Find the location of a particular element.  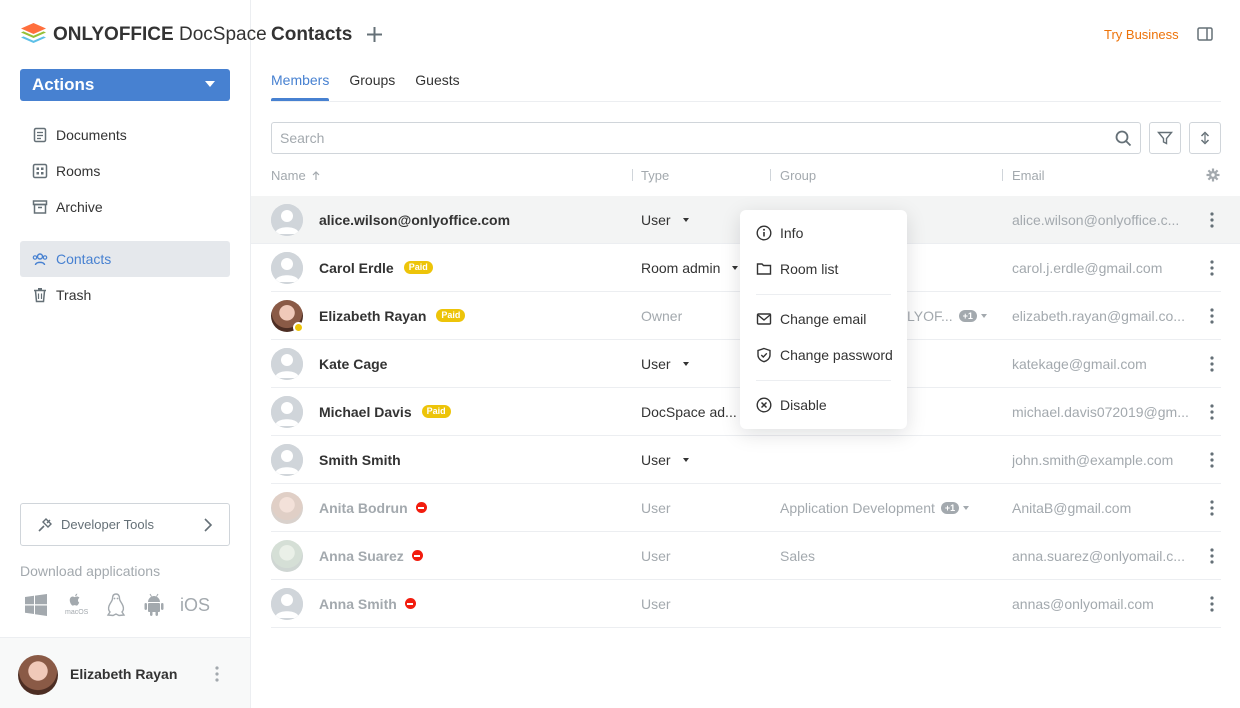

member-name: Michael Davis is located at coordinates (365, 411).